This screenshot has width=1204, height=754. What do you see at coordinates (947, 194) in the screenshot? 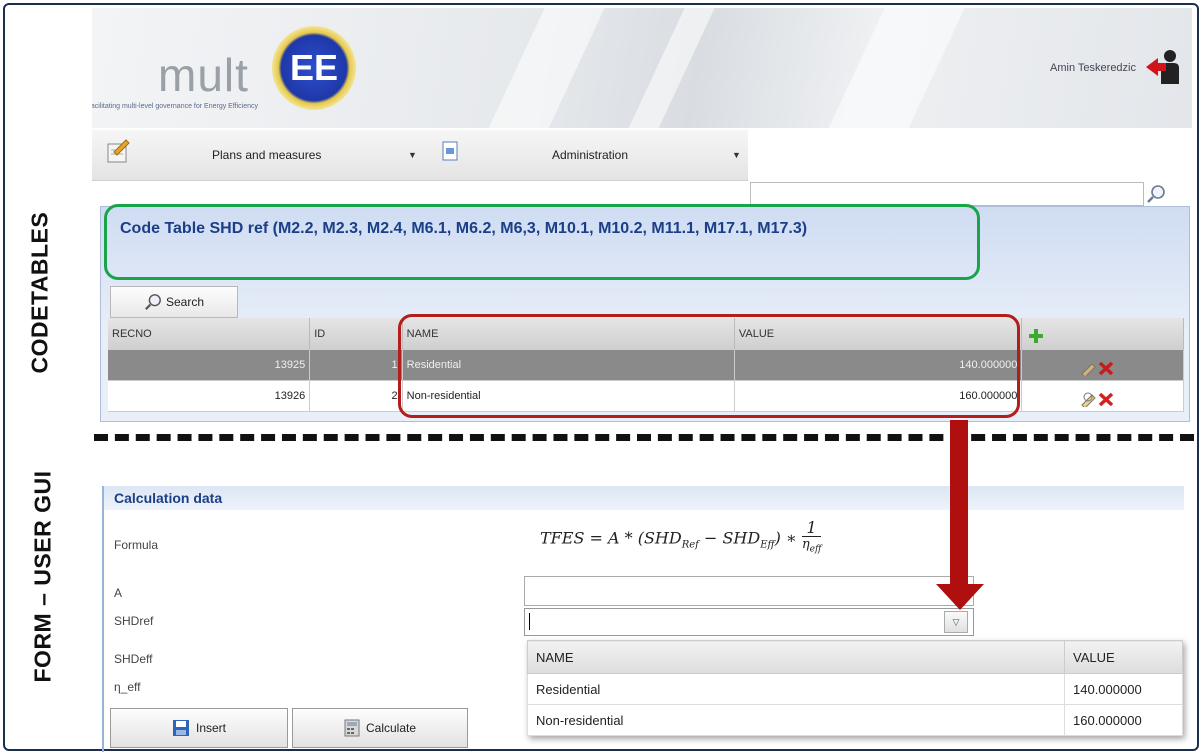
I see `global-search-input` at bounding box center [947, 194].